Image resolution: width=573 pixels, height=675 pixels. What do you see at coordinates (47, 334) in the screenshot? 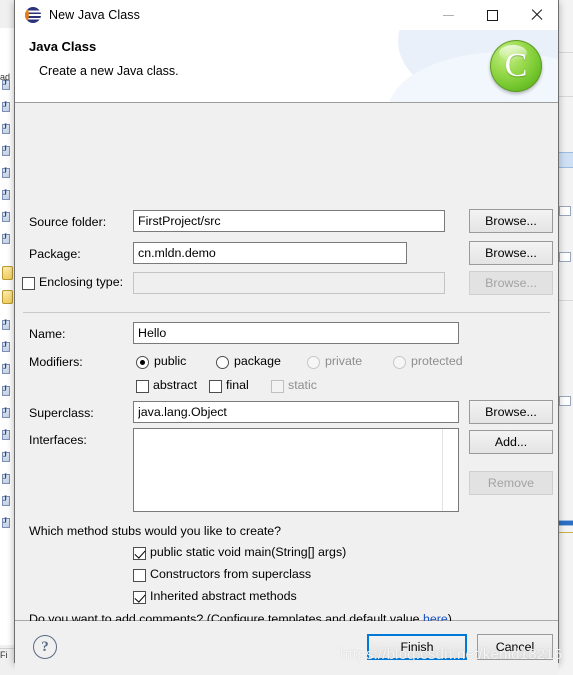
I see `name-label: Name:` at bounding box center [47, 334].